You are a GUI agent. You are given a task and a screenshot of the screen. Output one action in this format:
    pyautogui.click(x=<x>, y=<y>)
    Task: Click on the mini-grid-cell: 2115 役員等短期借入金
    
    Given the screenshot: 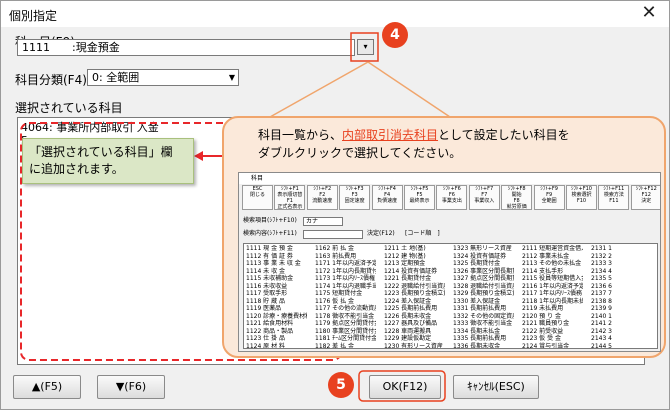 What is the action you would take?
    pyautogui.click(x=552, y=279)
    